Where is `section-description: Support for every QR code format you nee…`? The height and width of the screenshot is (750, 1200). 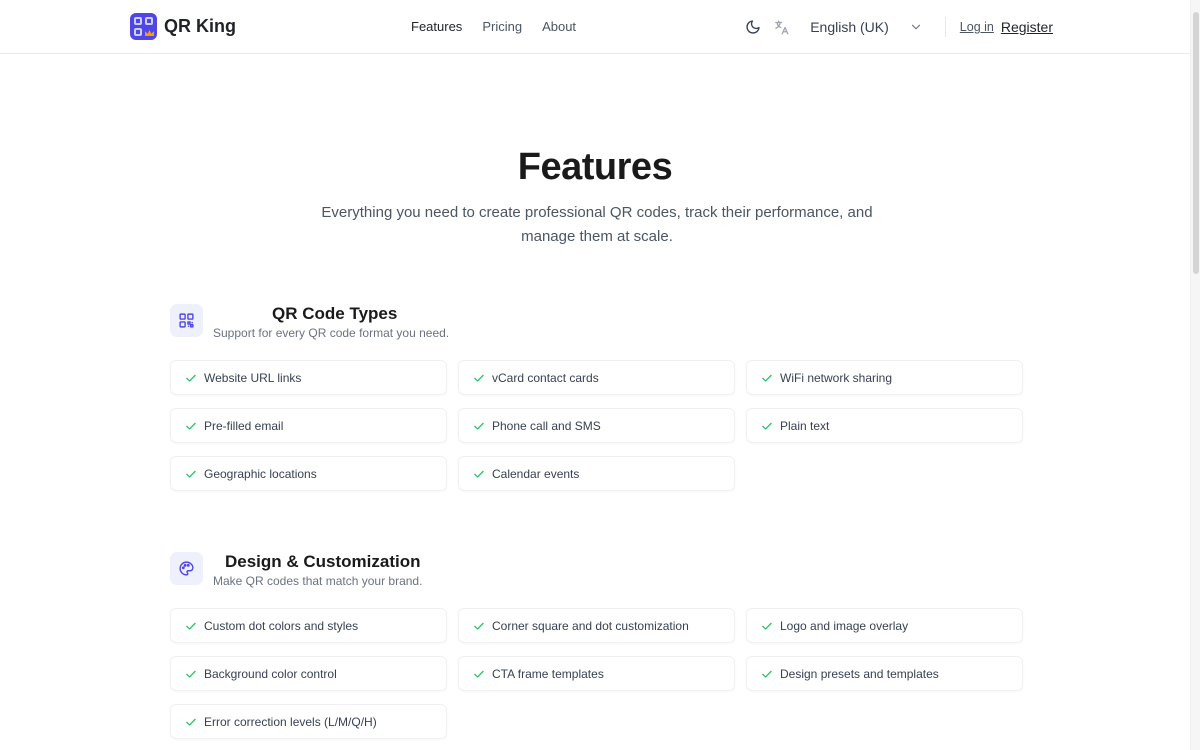
section-description: Support for every QR code format you nee… is located at coordinates (331, 333).